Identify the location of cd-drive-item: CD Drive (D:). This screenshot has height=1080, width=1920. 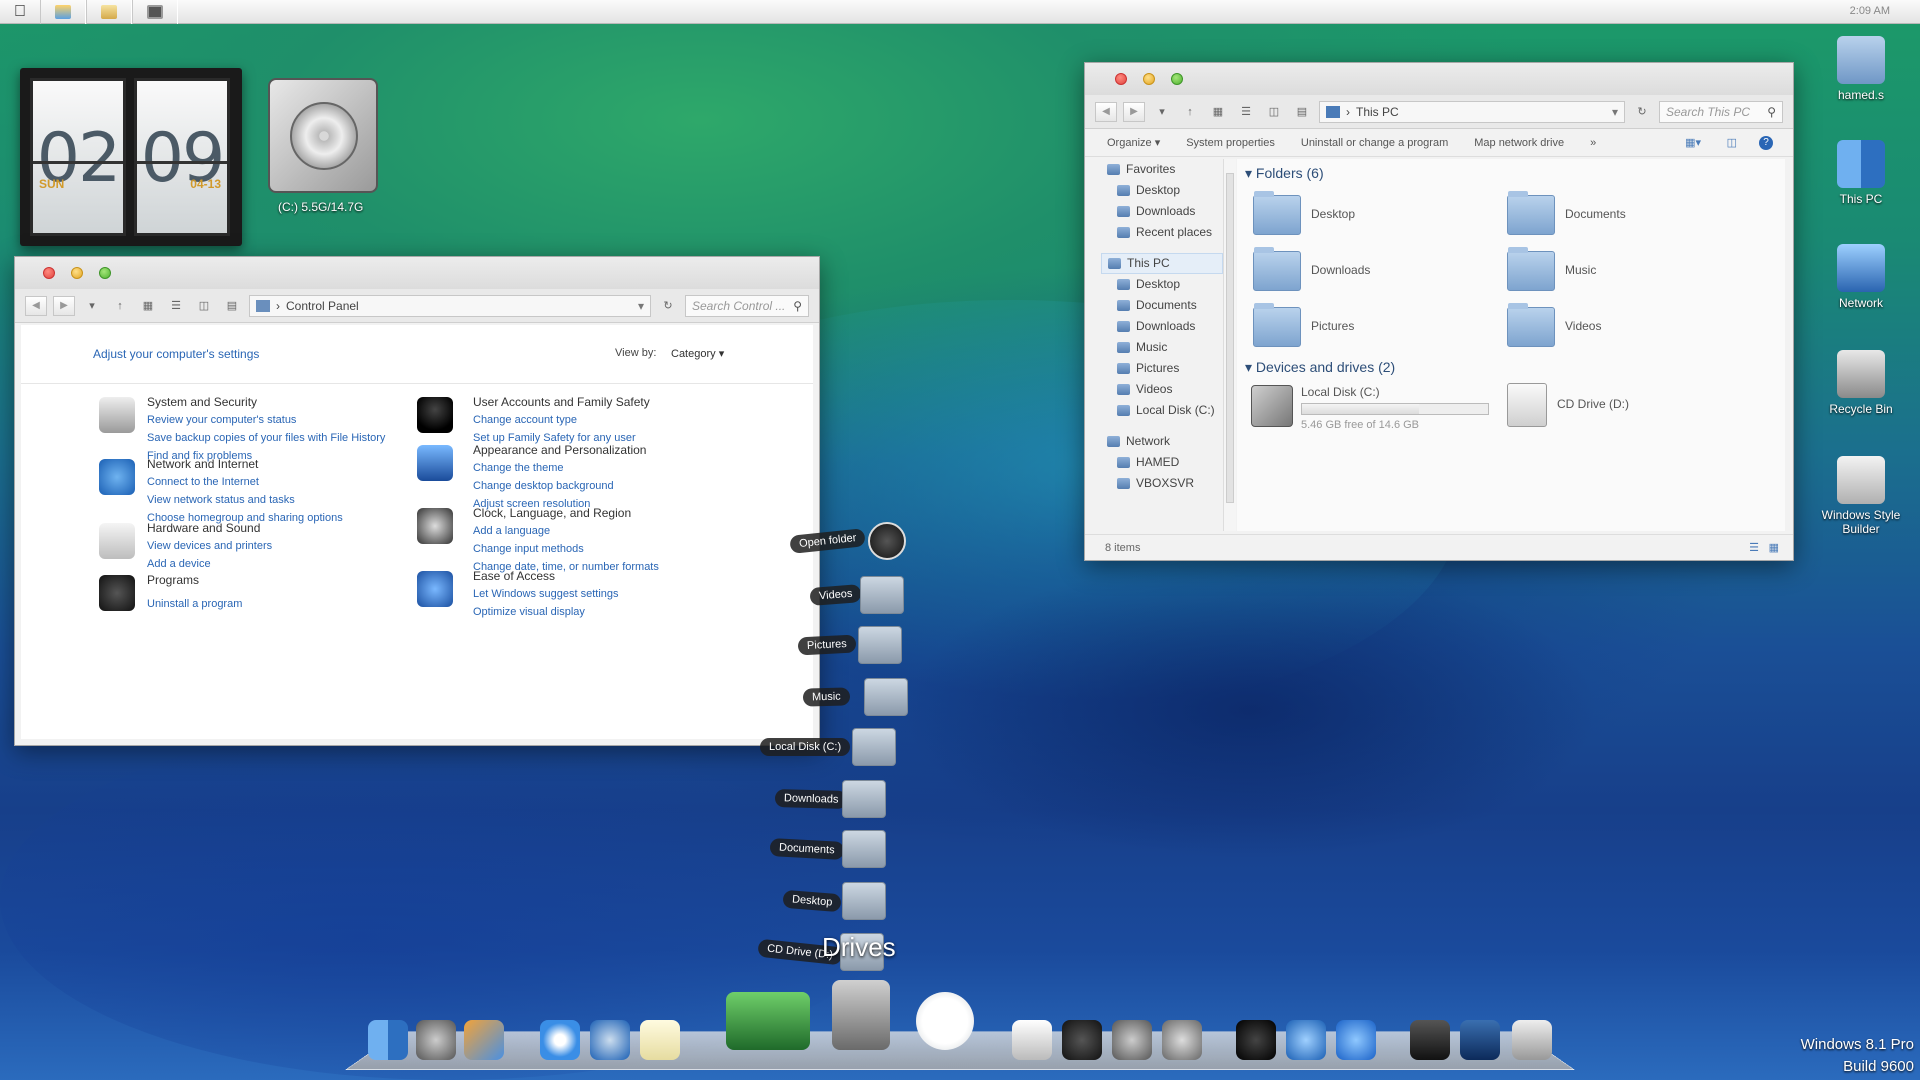
(1603, 406).